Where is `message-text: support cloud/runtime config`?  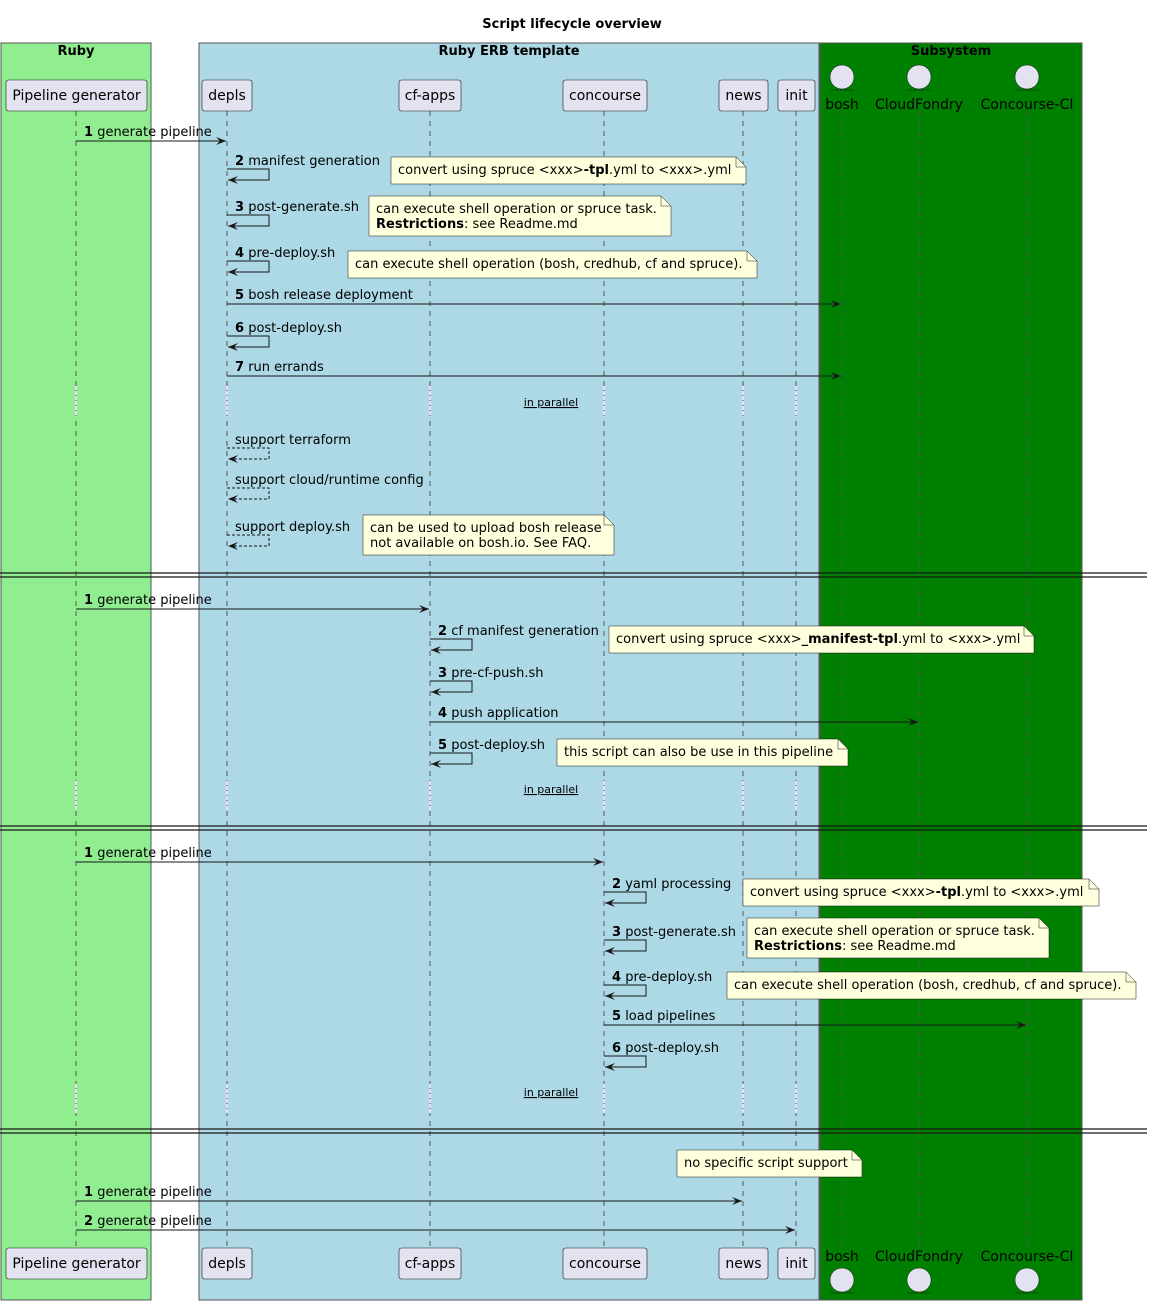 message-text: support cloud/runtime config is located at coordinates (329, 480).